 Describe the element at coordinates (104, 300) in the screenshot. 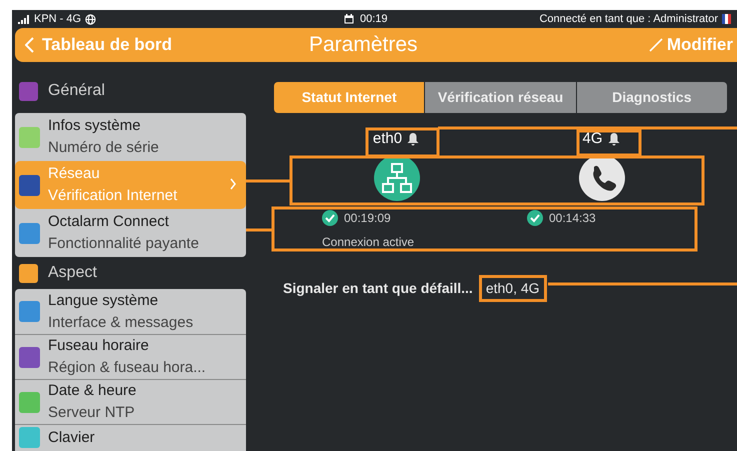

I see `item-title: Langue système` at that location.